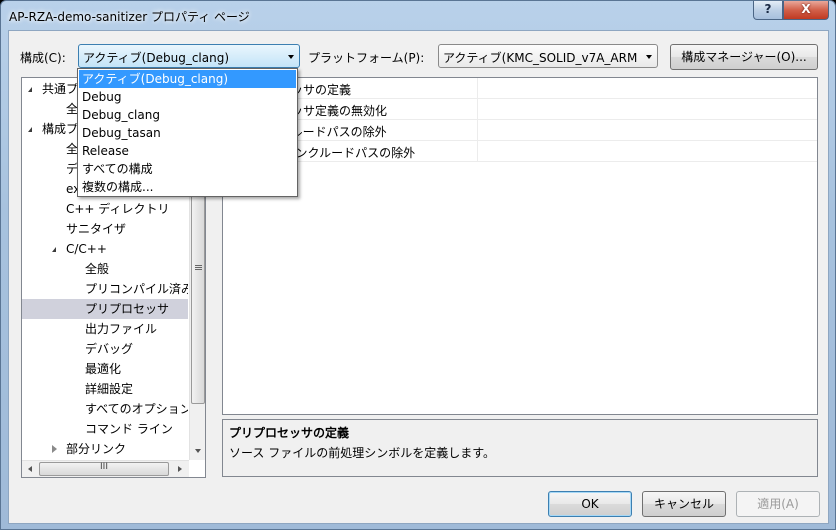 This screenshot has height=530, width=836. I want to click on title-bar: AP-RZA-demo-sanitizer プロパティ ページ ? X, so click(418, 16).